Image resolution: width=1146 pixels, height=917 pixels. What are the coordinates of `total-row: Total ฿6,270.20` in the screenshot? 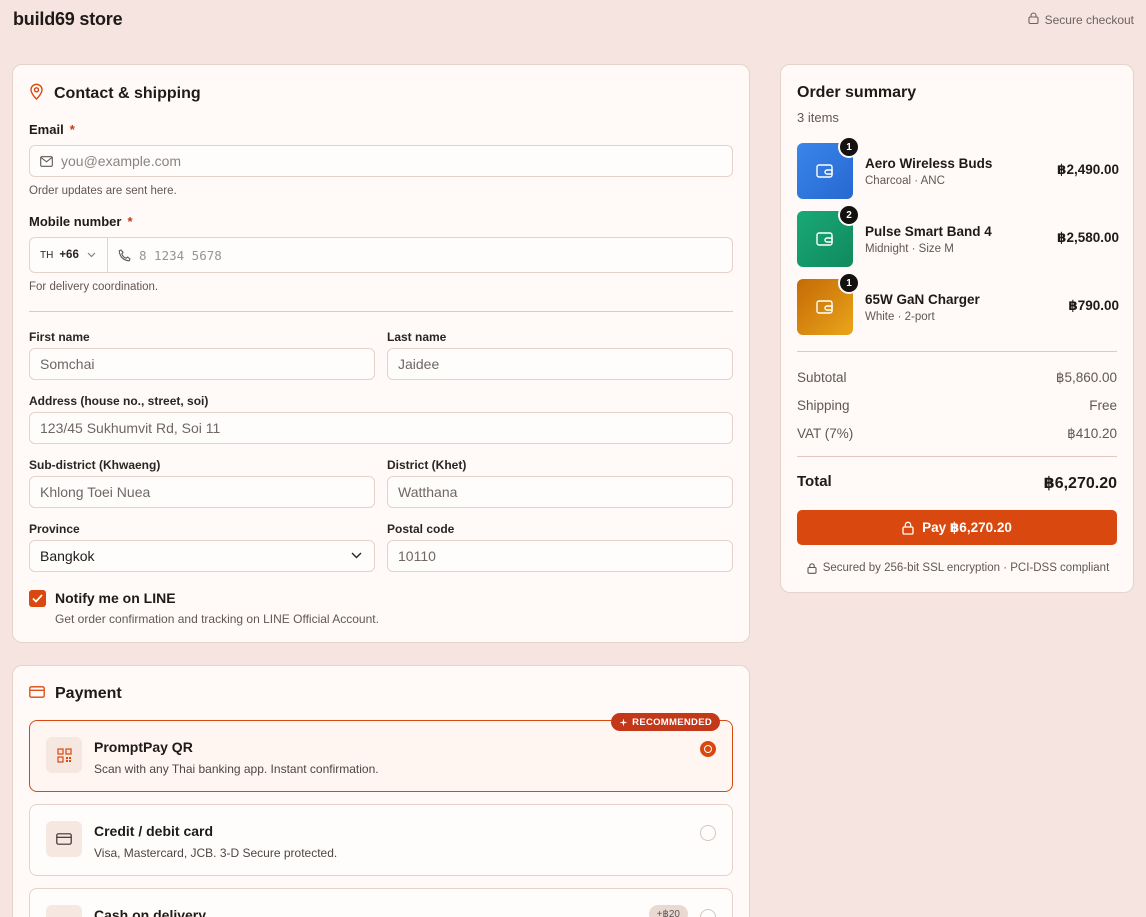 It's located at (957, 482).